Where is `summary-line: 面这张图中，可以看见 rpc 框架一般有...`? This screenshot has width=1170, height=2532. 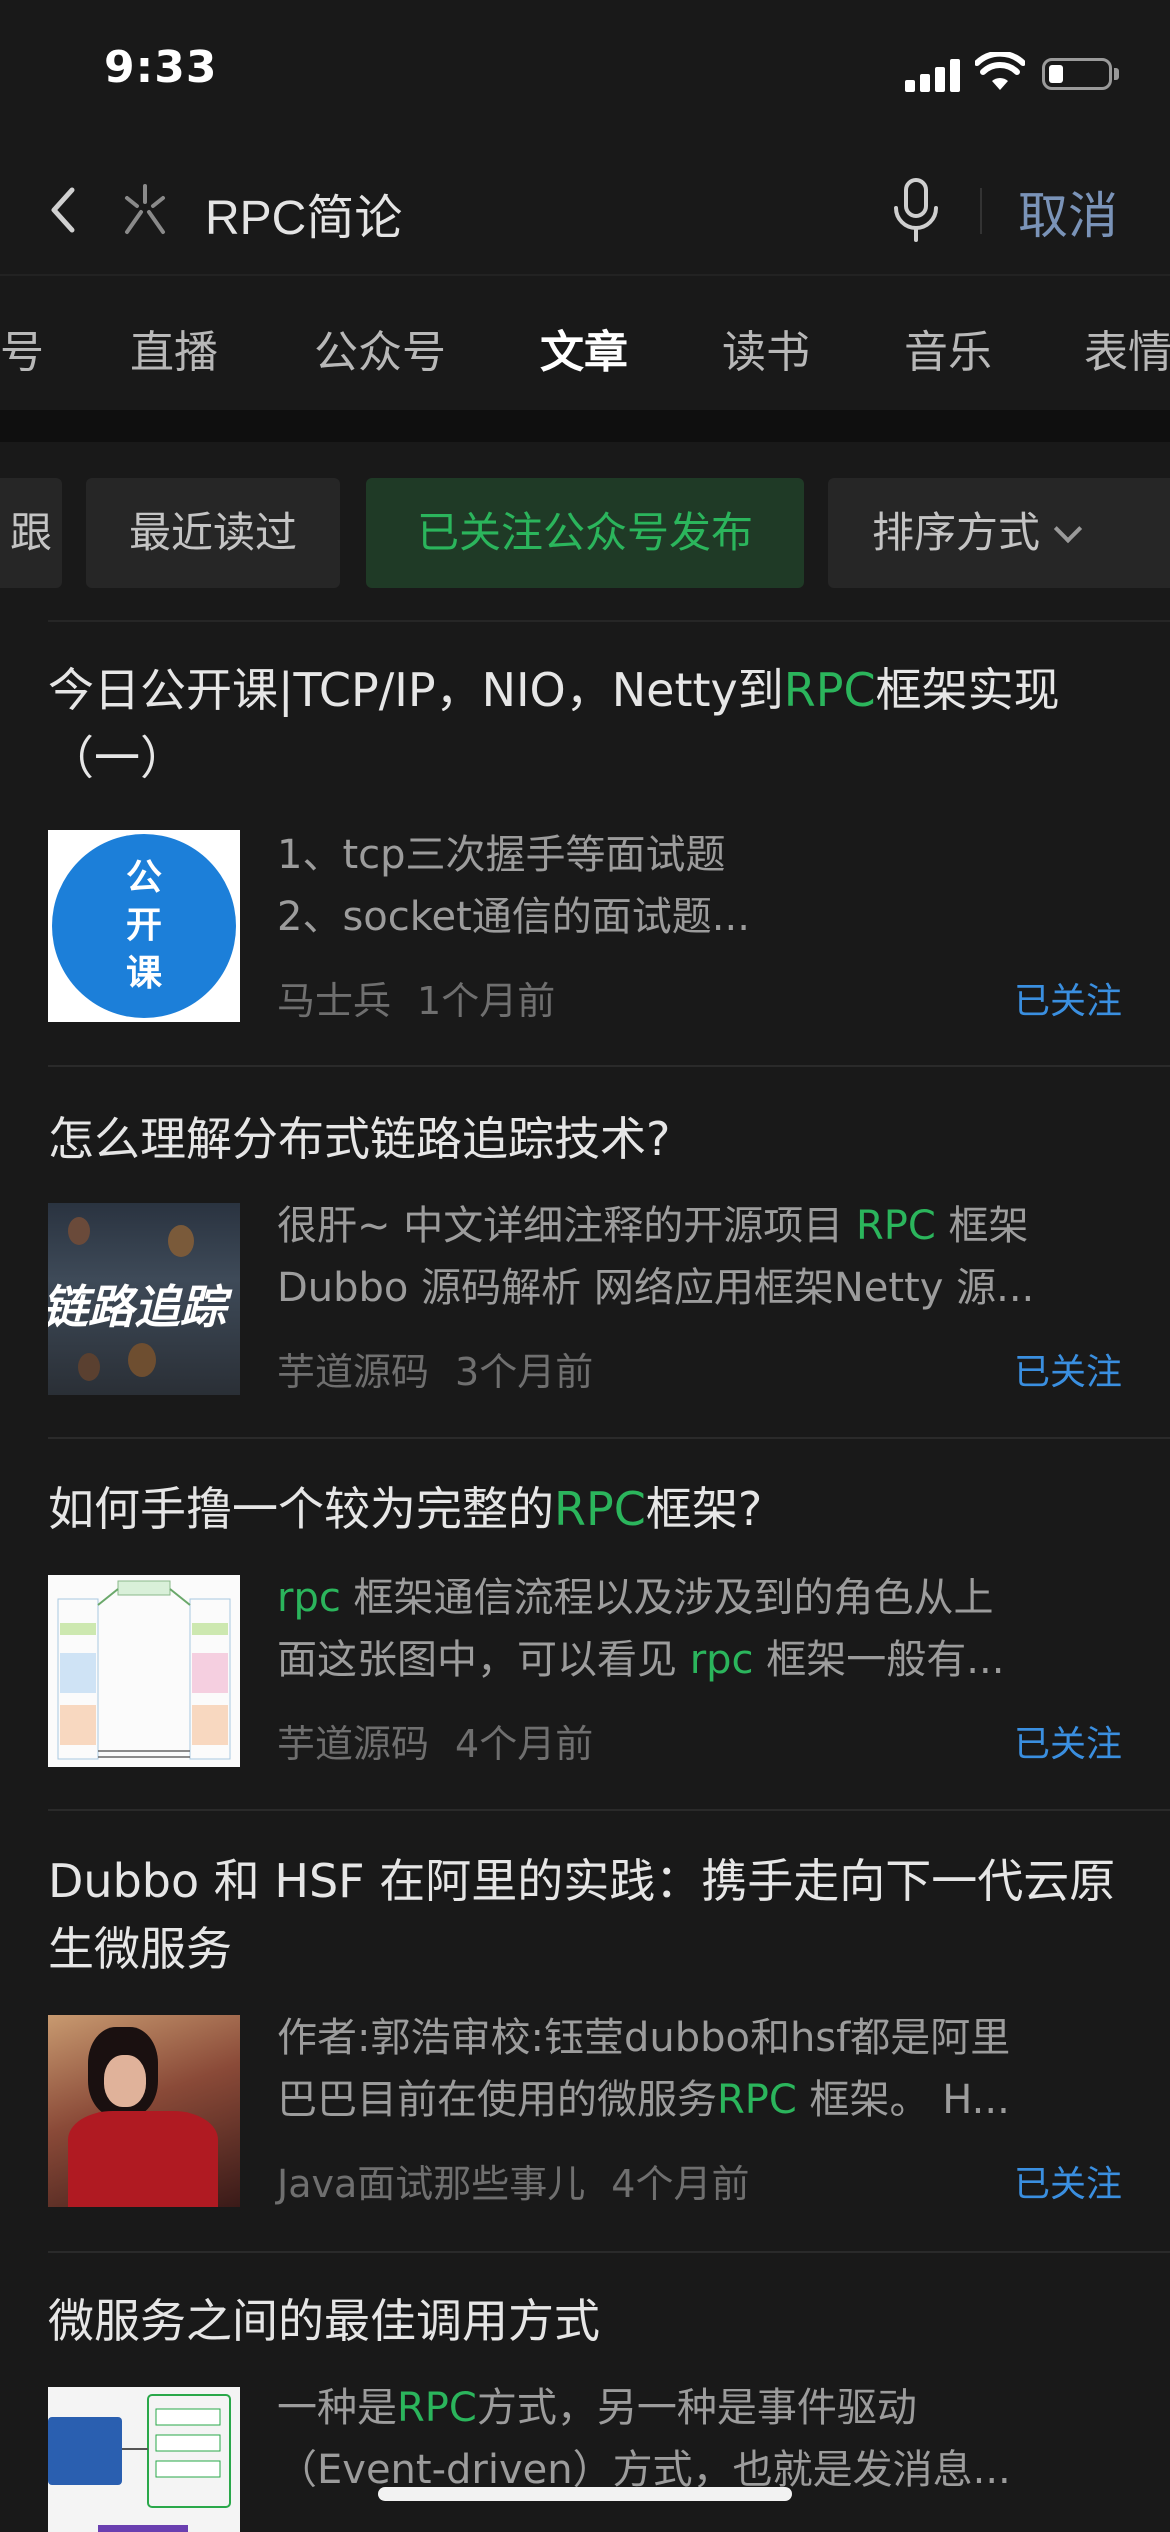 summary-line: 面这张图中，可以看见 rpc 框架一般有... is located at coordinates (641, 1660).